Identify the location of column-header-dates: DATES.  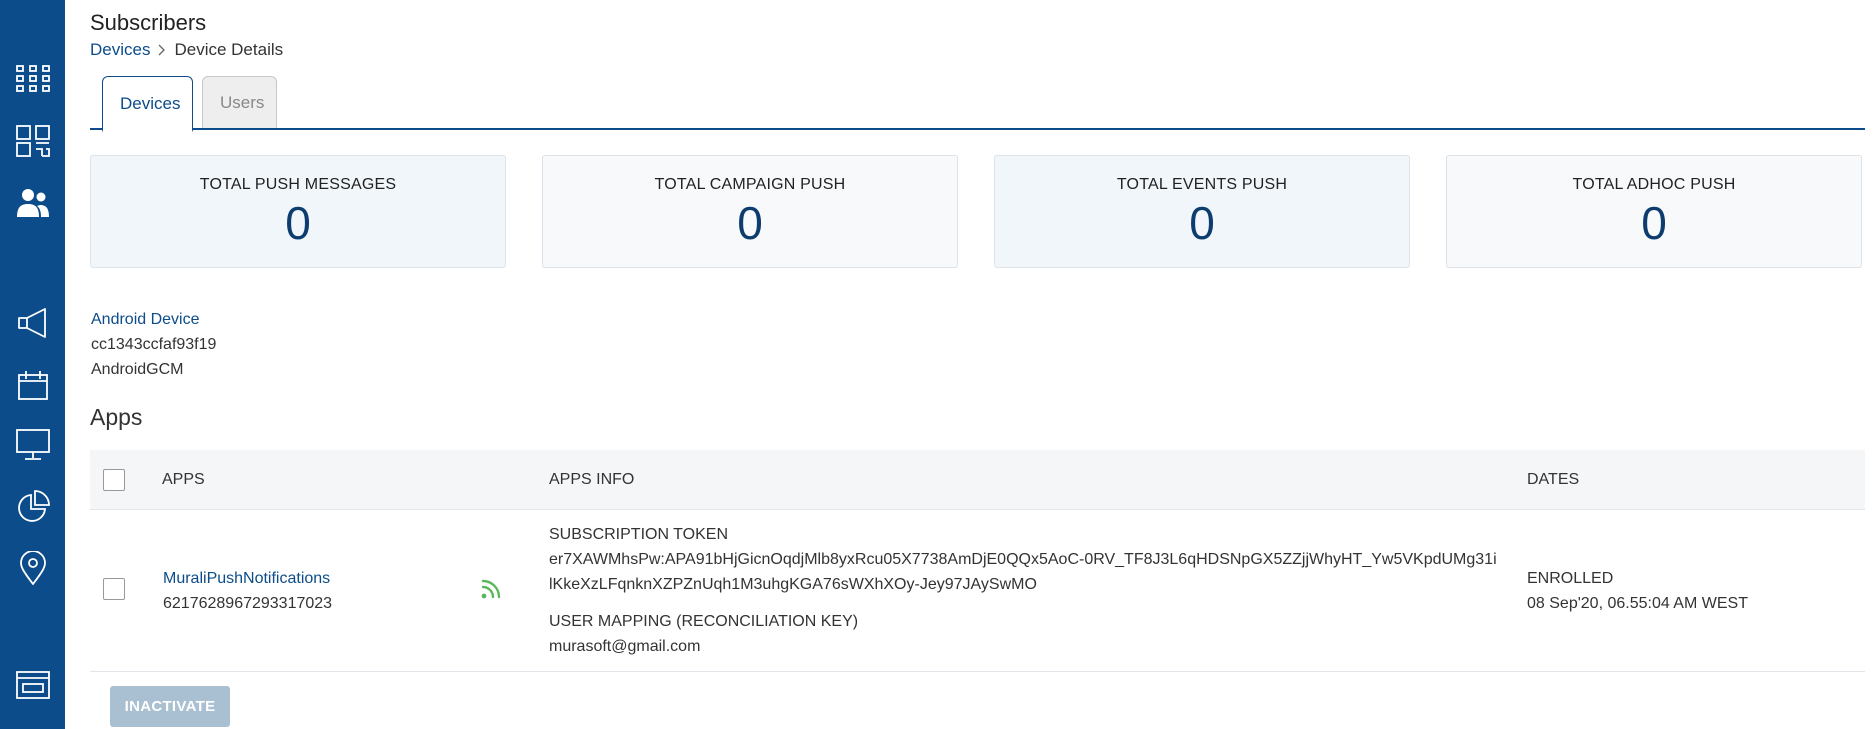
(1553, 479).